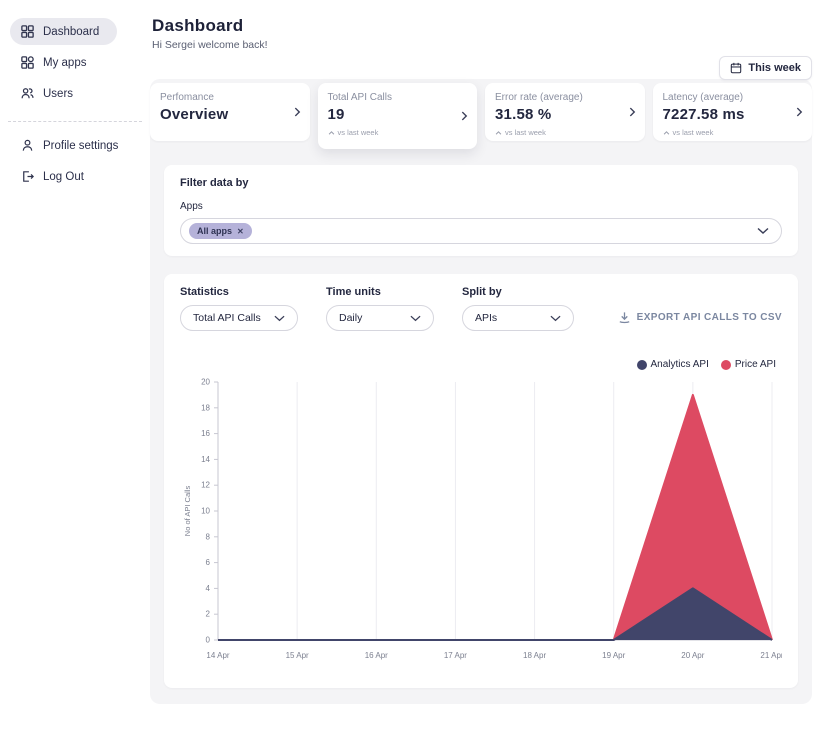 The image size is (824, 746). Describe the element at coordinates (482, 292) in the screenshot. I see `split-by-label: Split by` at that location.